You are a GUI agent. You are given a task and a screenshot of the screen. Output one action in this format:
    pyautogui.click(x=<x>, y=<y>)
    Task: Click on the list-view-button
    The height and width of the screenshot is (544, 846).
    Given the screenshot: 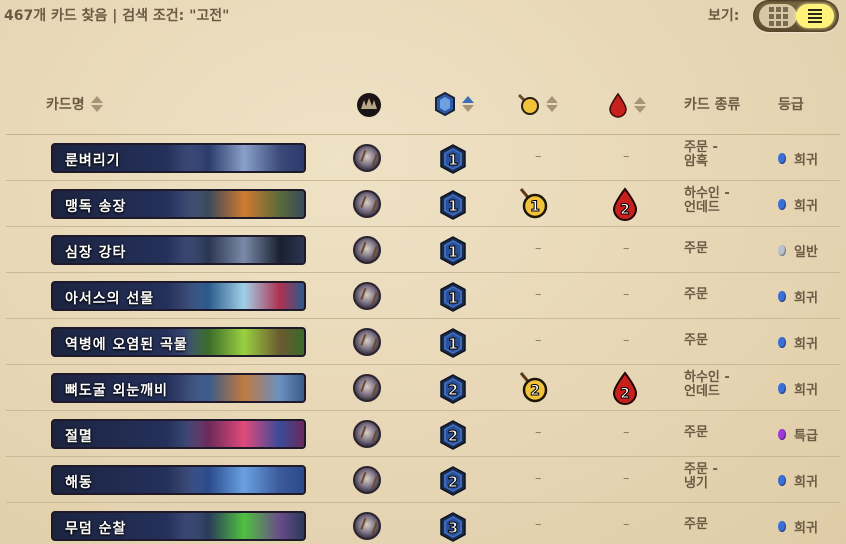 What is the action you would take?
    pyautogui.click(x=815, y=16)
    